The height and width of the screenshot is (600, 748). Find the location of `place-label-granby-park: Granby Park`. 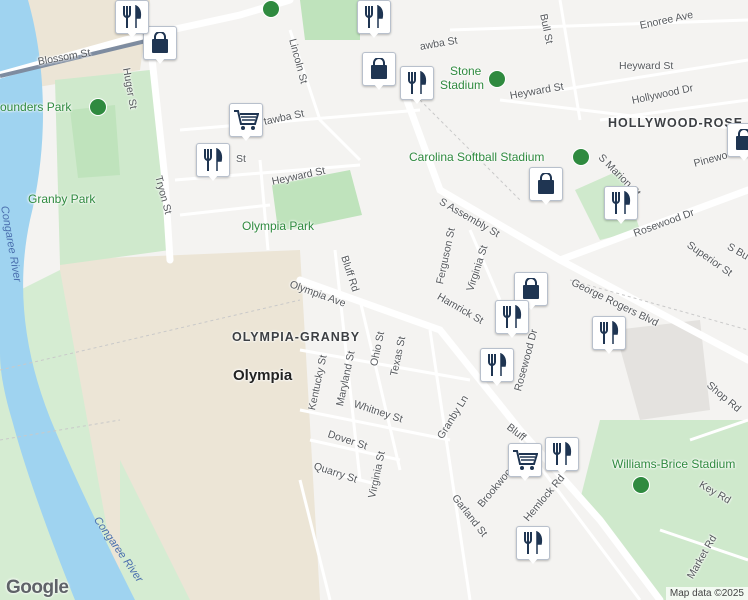

place-label-granby-park: Granby Park is located at coordinates (62, 199).